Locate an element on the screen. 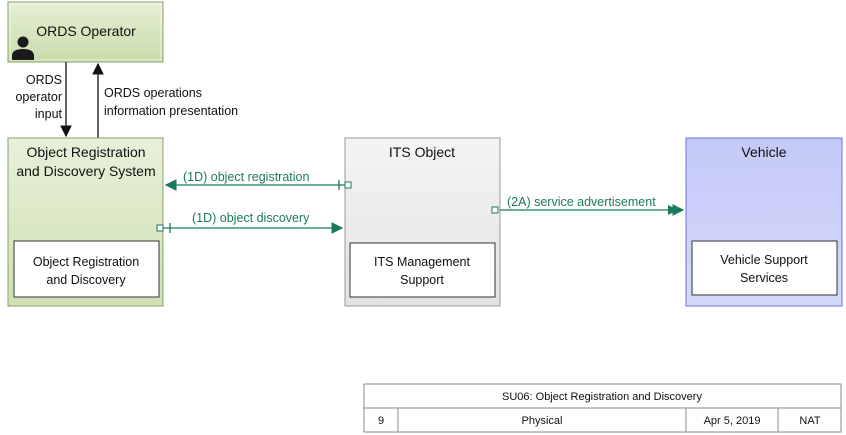 This screenshot has width=846, height=435. ords-system-title-line1: Object Registration is located at coordinates (85, 152).